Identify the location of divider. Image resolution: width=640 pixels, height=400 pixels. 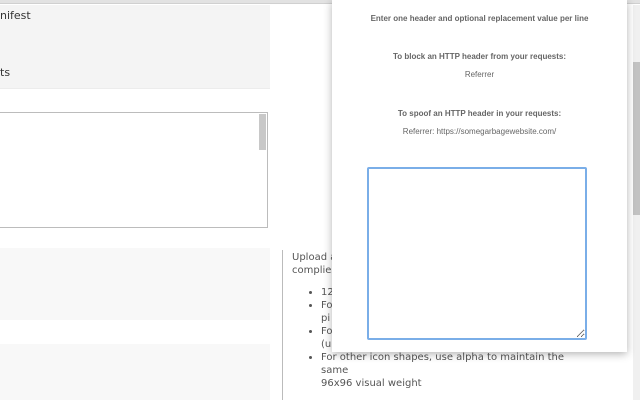
(282, 325).